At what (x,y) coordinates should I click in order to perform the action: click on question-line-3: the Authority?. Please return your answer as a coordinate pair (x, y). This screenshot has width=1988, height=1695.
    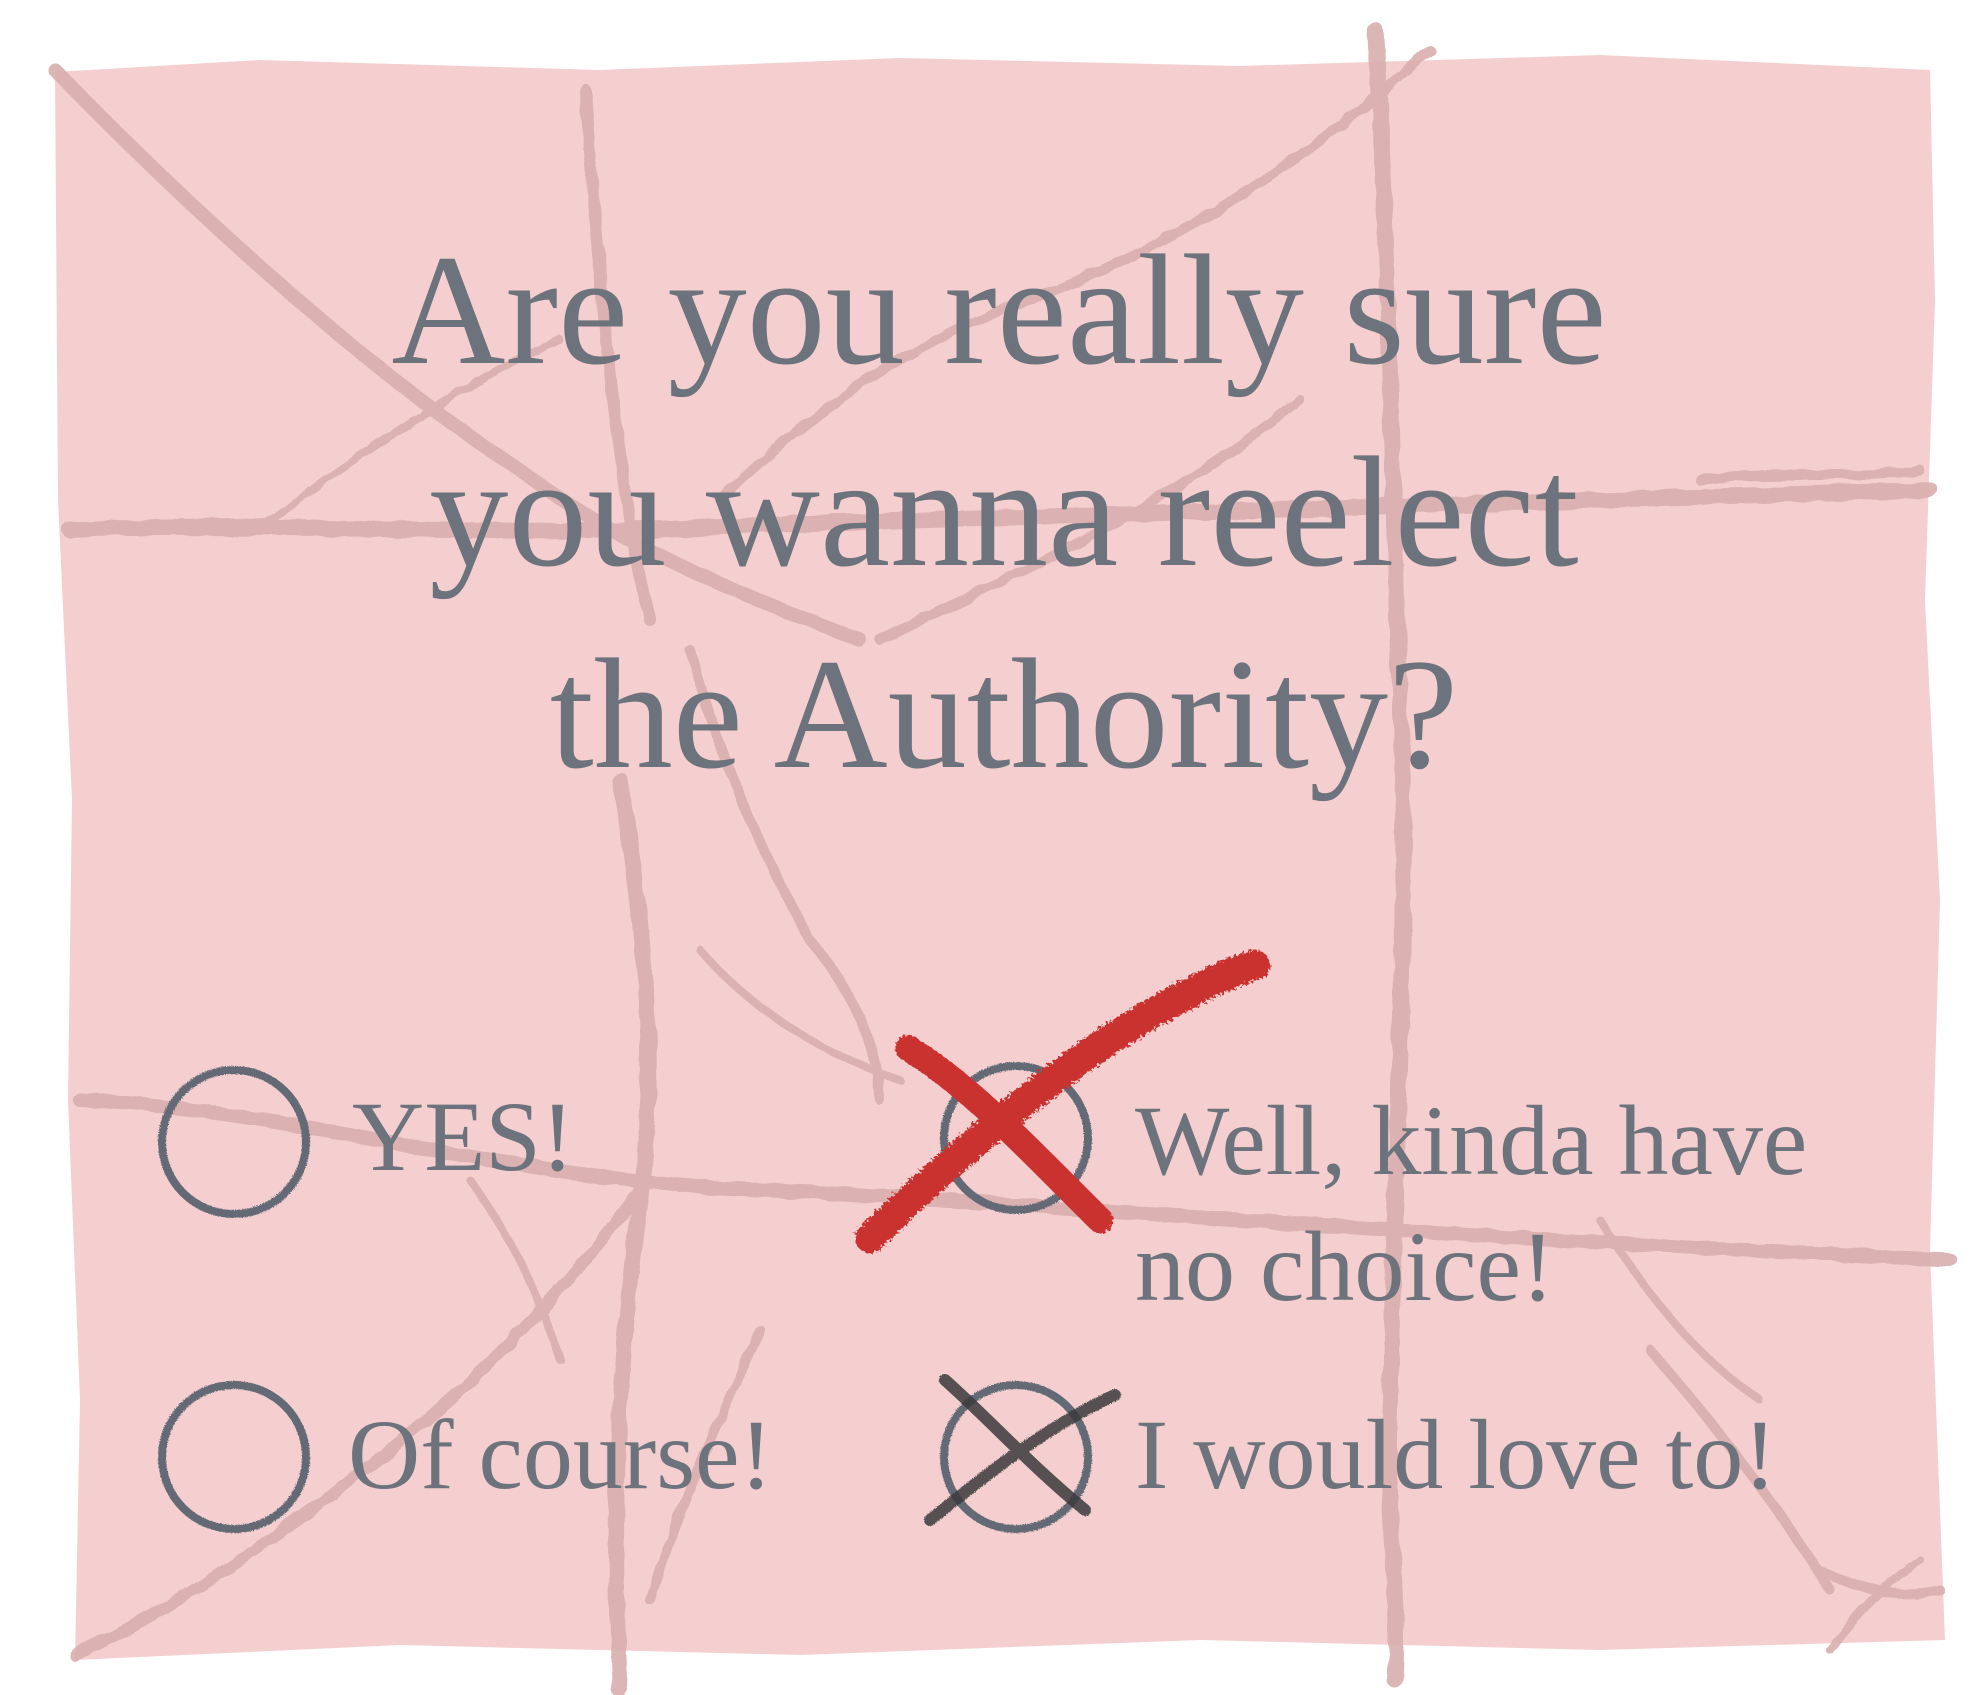
    Looking at the image, I should click on (1004, 714).